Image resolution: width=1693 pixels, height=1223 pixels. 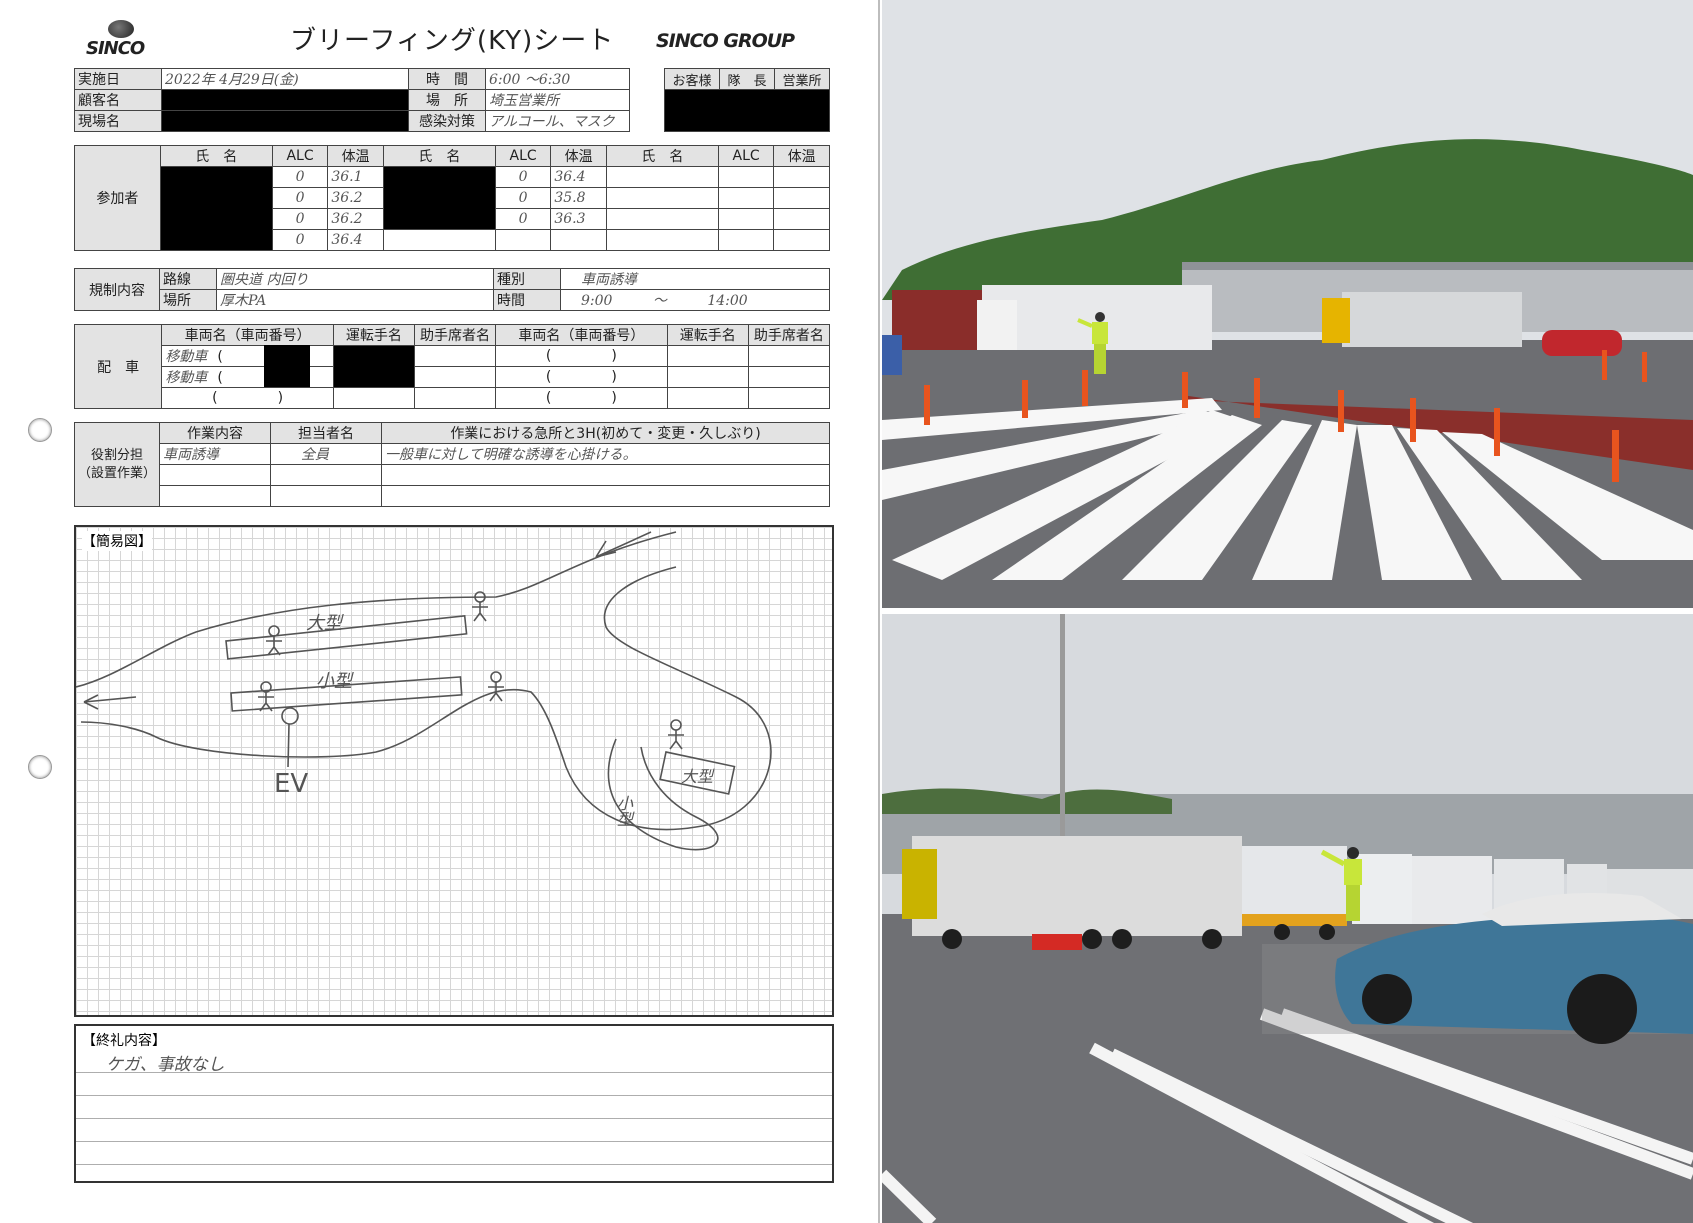 What do you see at coordinates (578, 156) in the screenshot?
I see `p2-temp-header: 体温` at bounding box center [578, 156].